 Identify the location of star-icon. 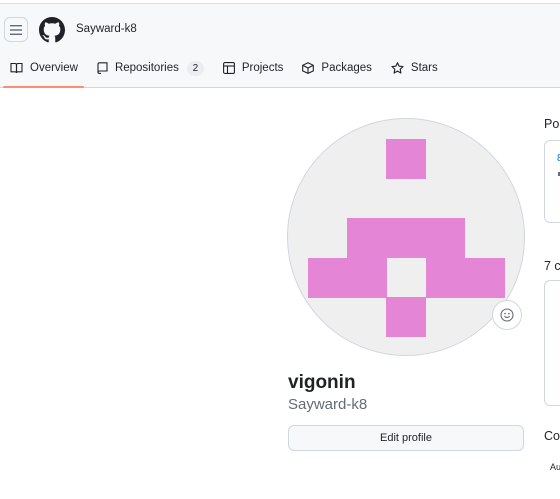
(397, 68).